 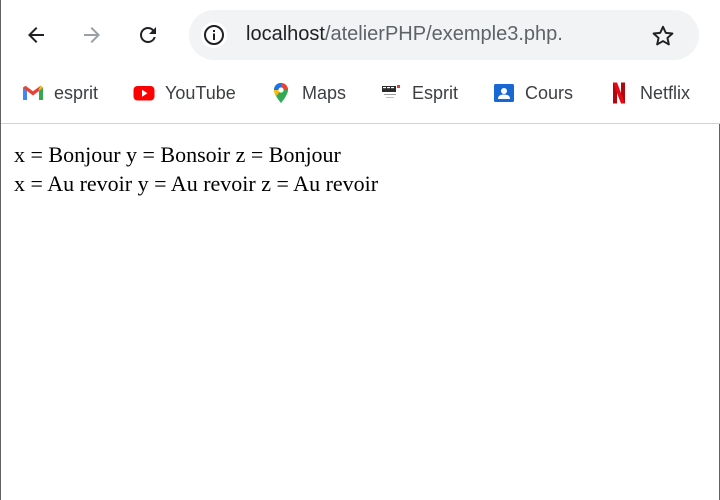 What do you see at coordinates (549, 92) in the screenshot?
I see `bookmark-label: Cours` at bounding box center [549, 92].